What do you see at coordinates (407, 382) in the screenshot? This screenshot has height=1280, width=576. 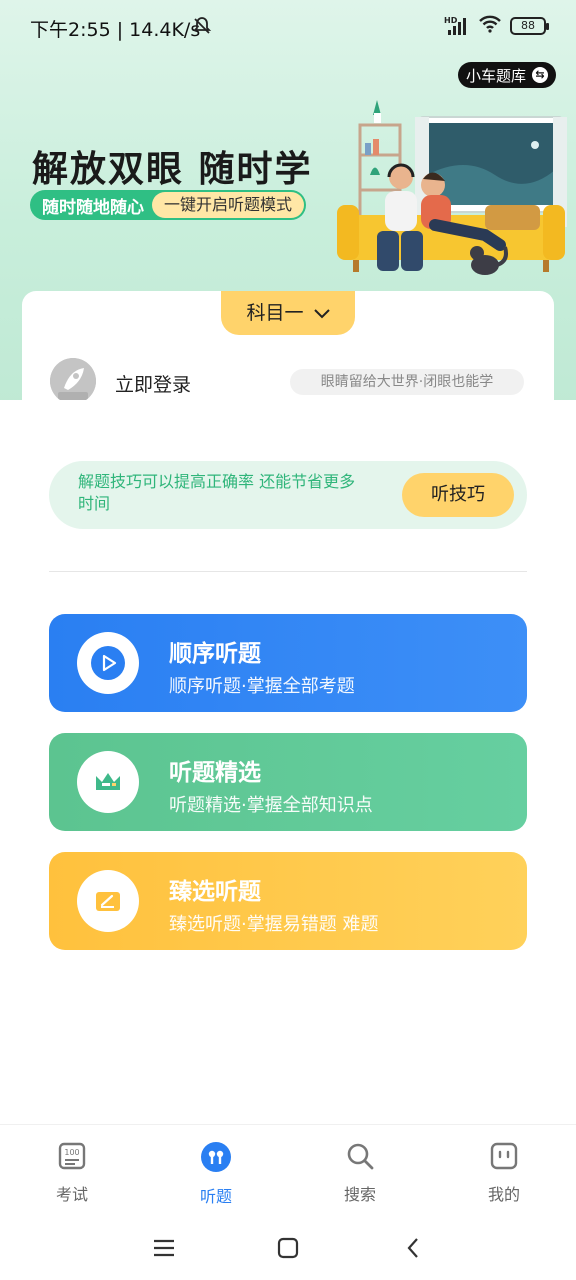 I see `slogan-badge: 眼睛留给大世界·闭眼也能学` at bounding box center [407, 382].